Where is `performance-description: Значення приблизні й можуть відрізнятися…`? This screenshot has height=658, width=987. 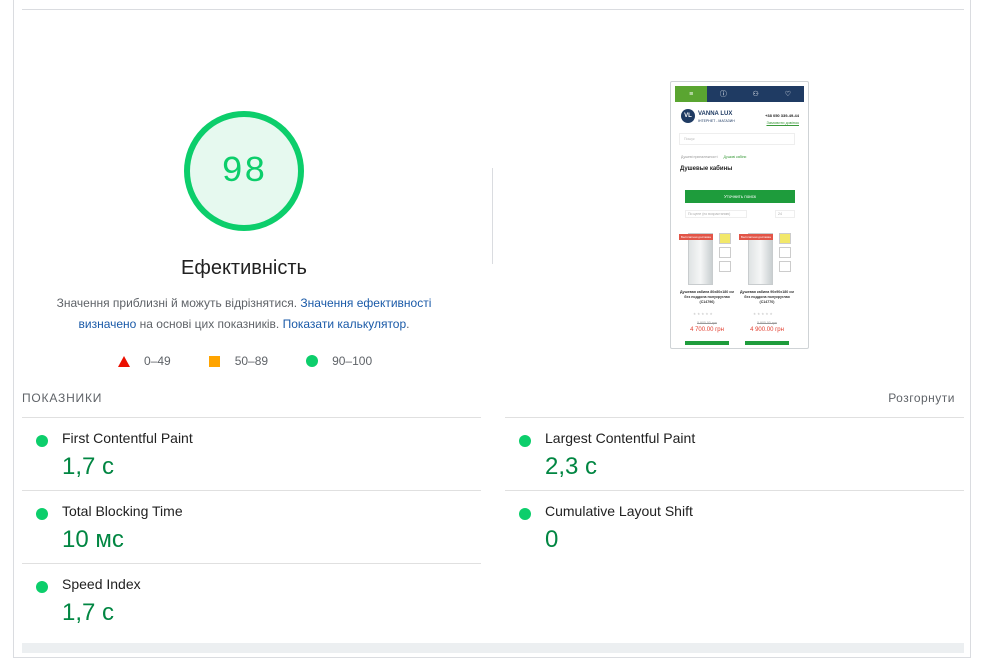 performance-description: Значення приблизні й можуть відрізнятися… is located at coordinates (244, 314).